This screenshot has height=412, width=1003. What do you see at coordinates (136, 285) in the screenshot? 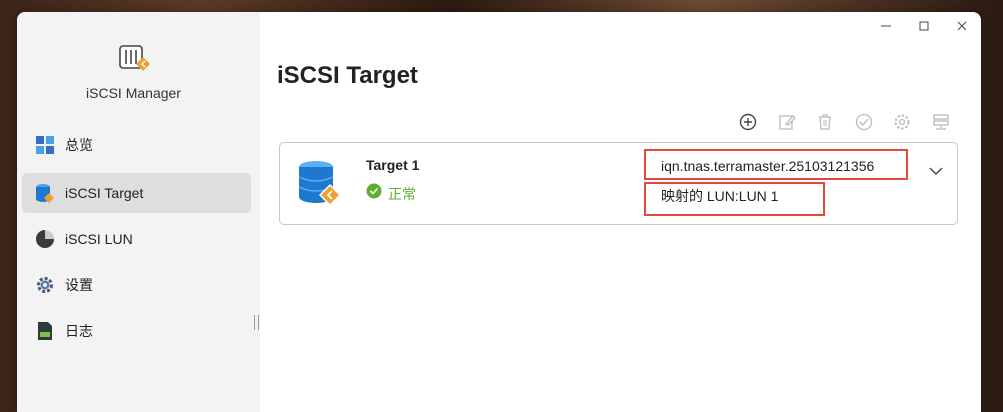
I see `sidebar-item-settings: 设置` at bounding box center [136, 285].